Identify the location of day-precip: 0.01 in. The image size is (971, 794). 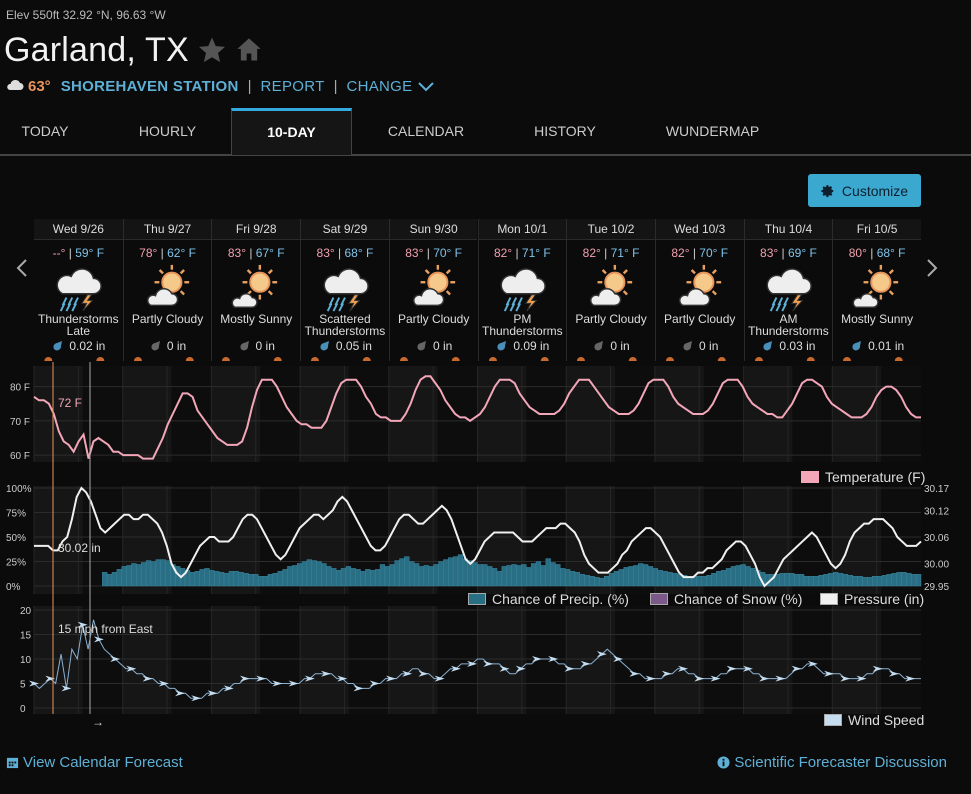
(877, 346).